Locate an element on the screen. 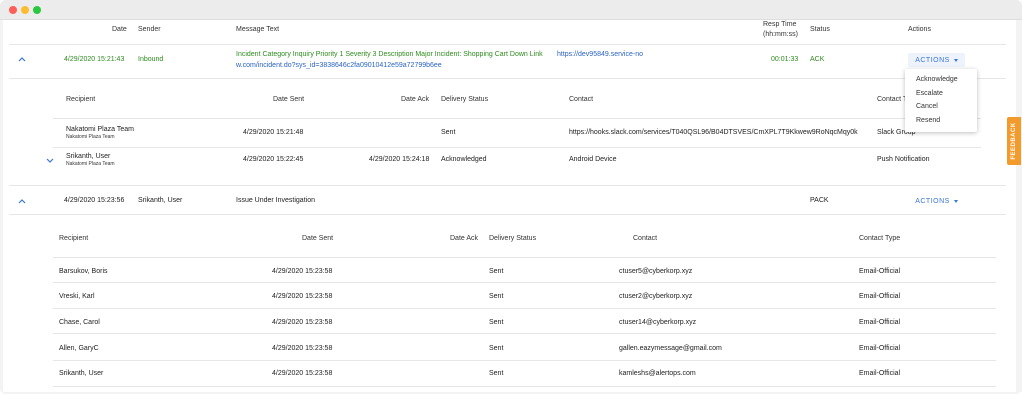 The width and height of the screenshot is (1022, 394). column-header-sender: Sender is located at coordinates (149, 29).